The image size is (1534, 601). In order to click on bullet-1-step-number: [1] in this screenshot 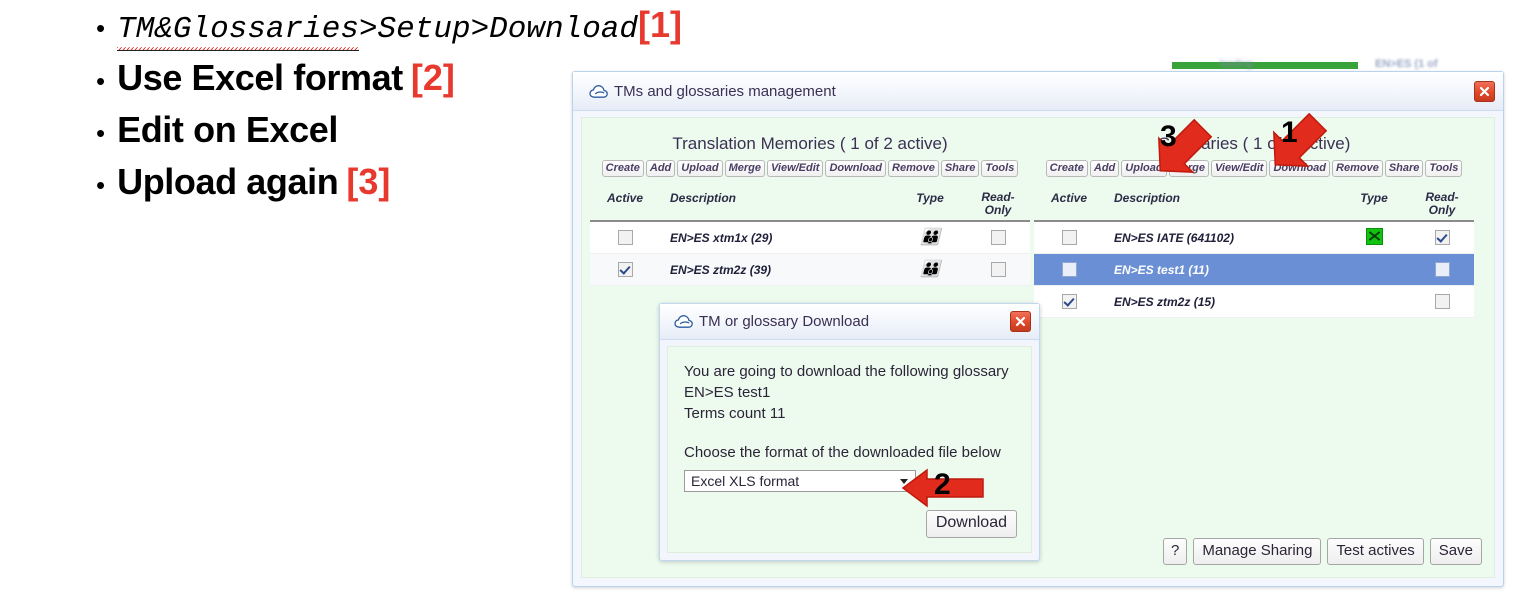, I will do `click(660, 24)`.